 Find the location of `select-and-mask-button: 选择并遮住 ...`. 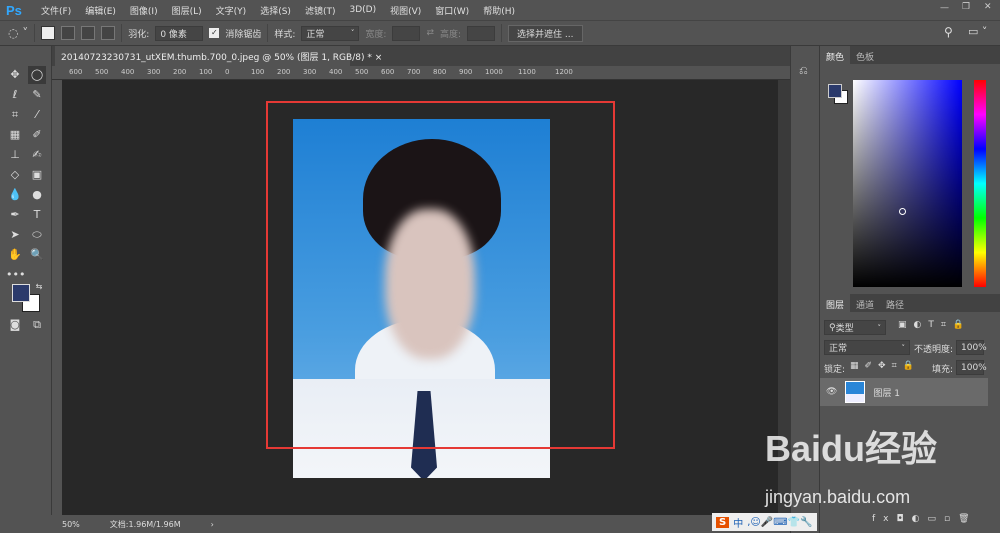

select-and-mask-button: 选择并遮住 ... is located at coordinates (545, 33).